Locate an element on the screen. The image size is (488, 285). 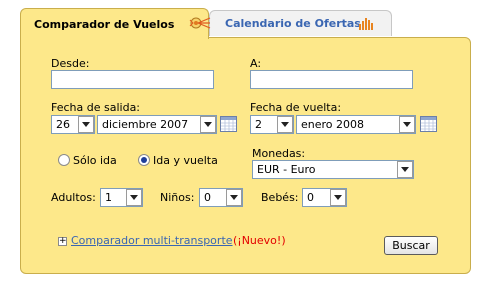
to-input is located at coordinates (331, 79).